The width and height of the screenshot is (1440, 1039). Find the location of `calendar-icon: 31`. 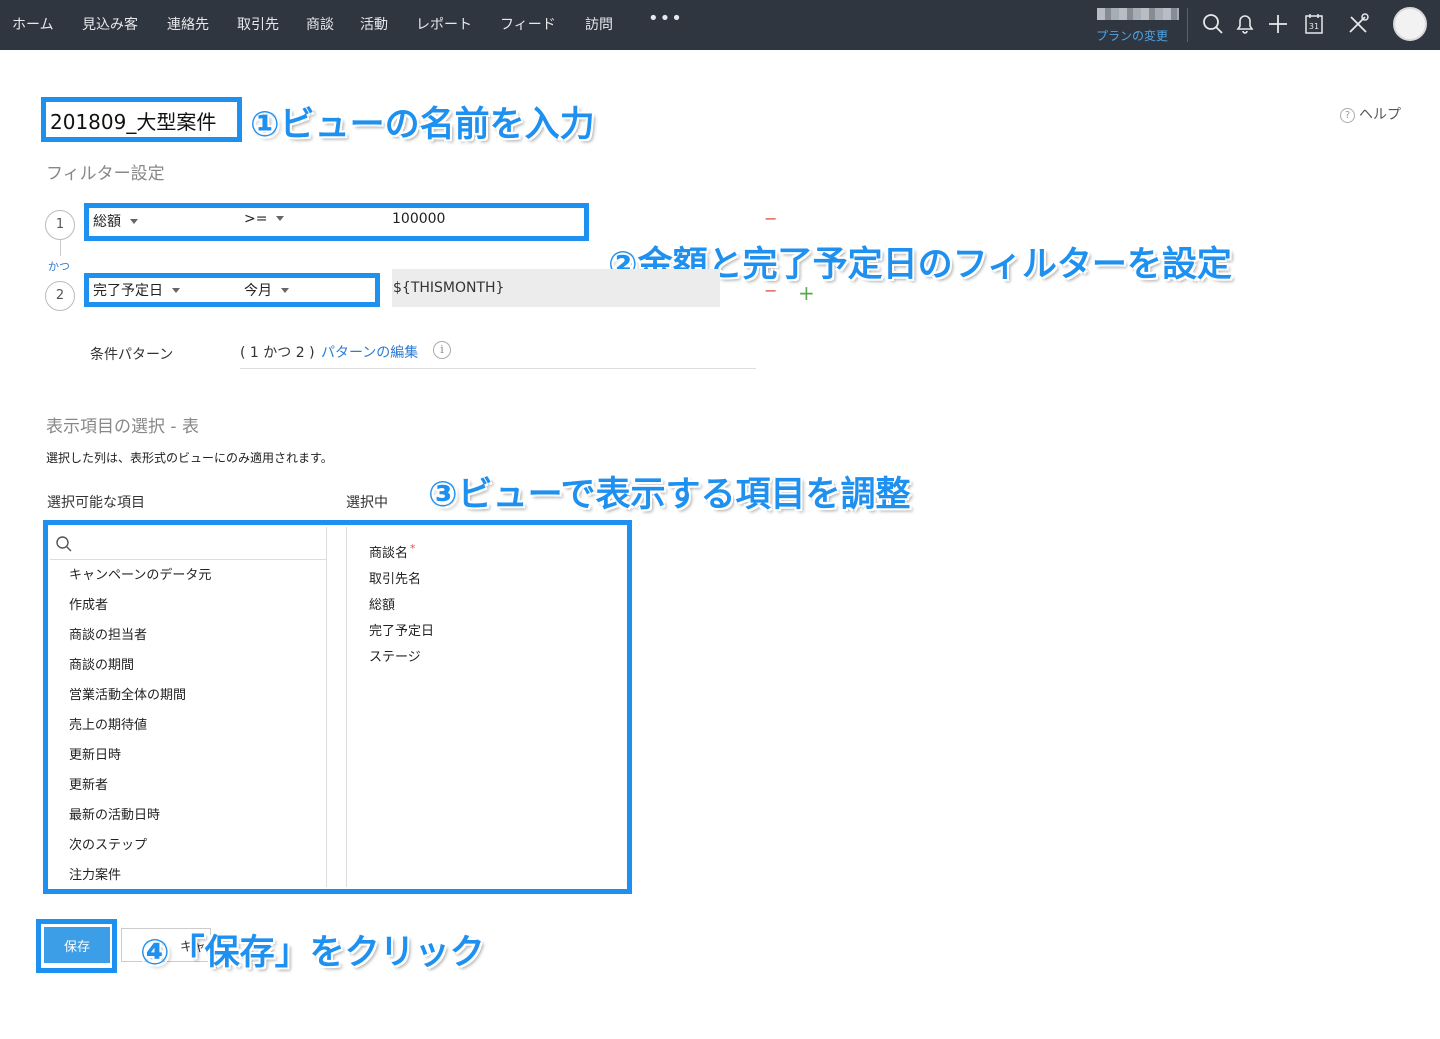

calendar-icon: 31 is located at coordinates (1314, 24).